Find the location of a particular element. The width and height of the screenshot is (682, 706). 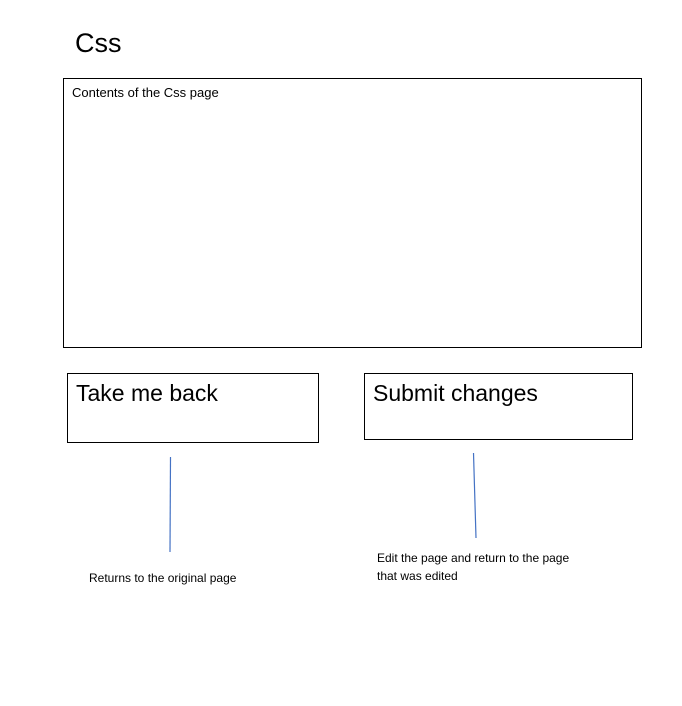

submit-changes-button: Submit changes is located at coordinates (498, 406).